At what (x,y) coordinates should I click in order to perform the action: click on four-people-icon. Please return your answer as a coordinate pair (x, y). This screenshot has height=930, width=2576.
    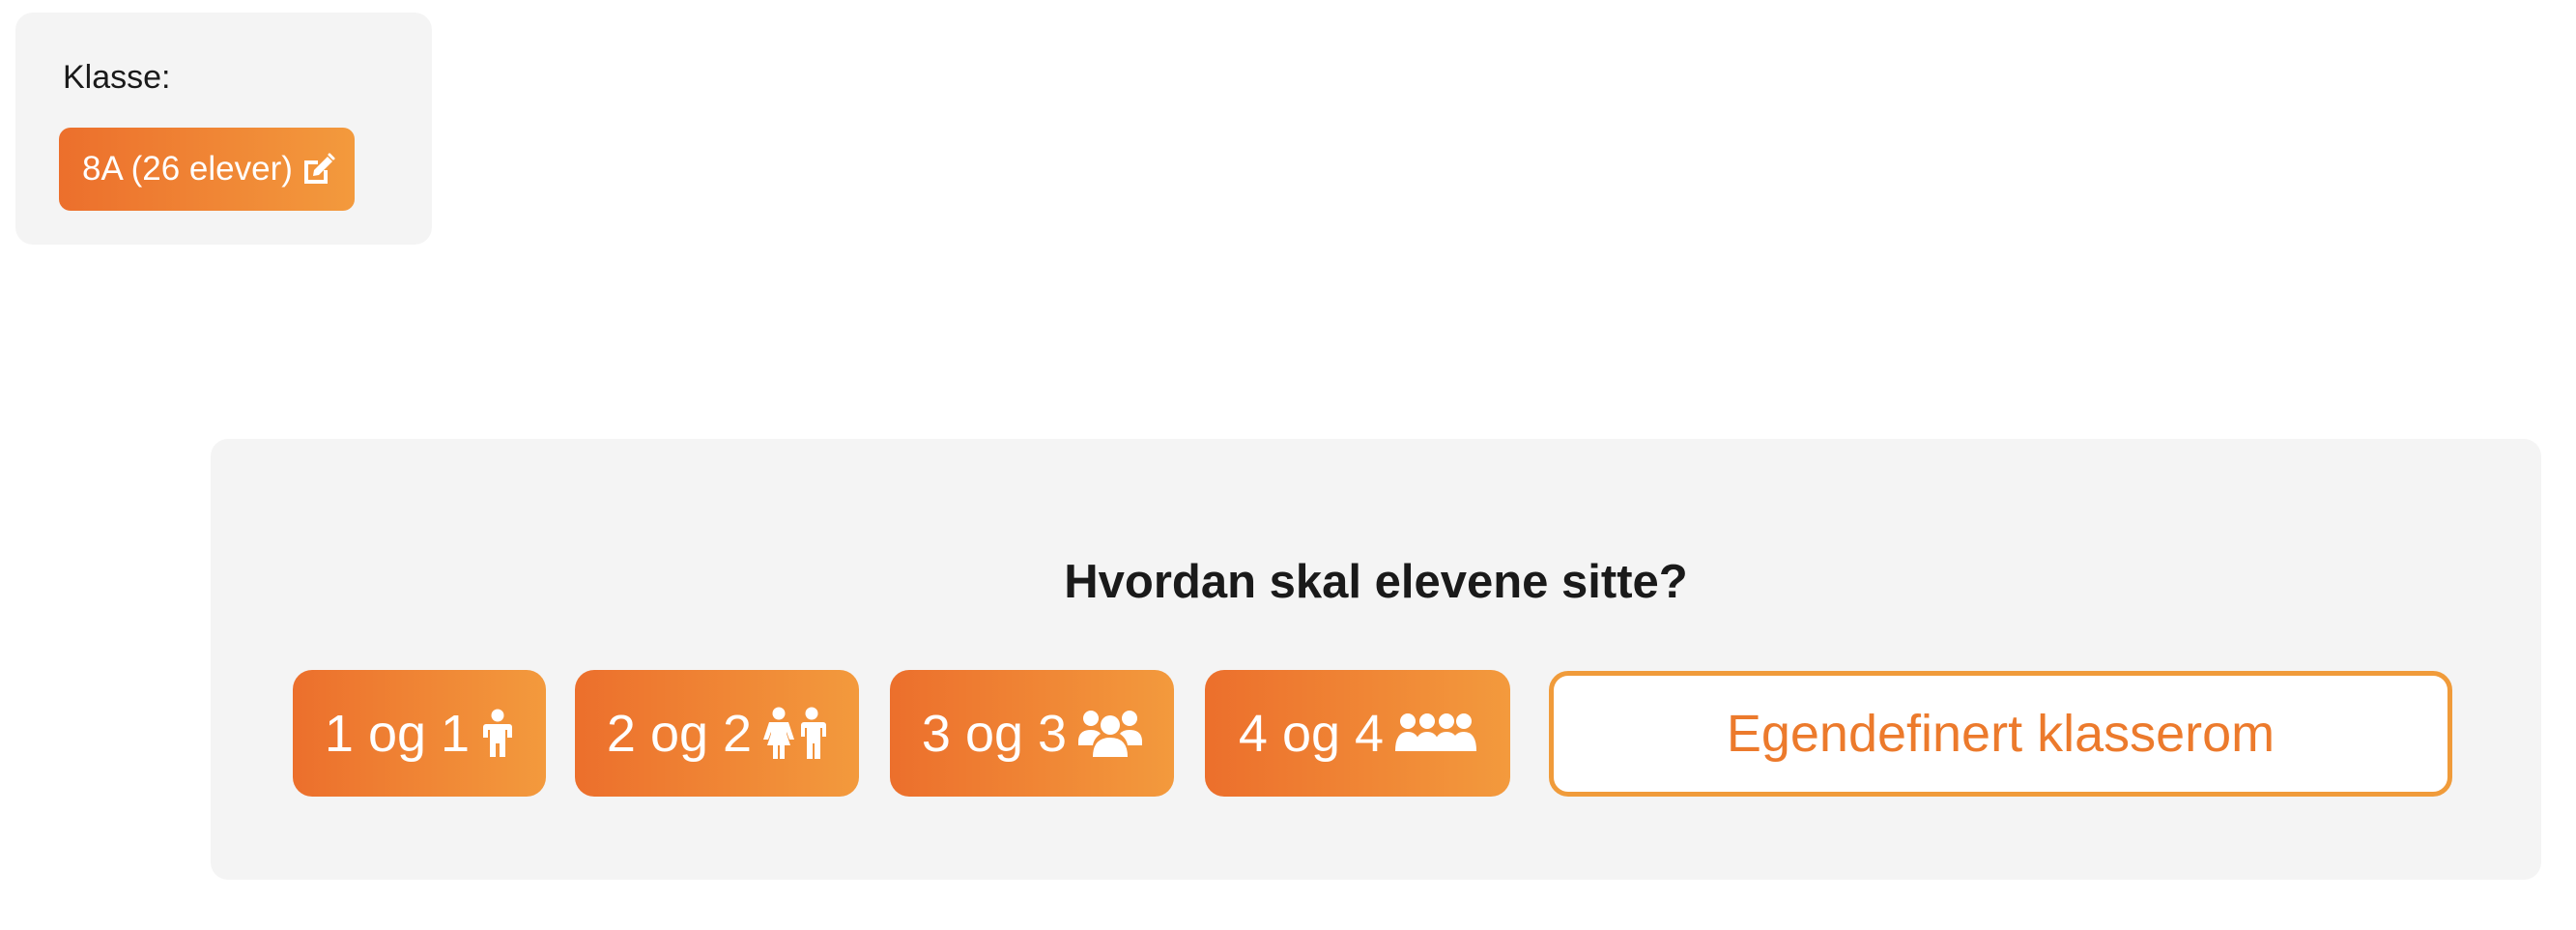
    Looking at the image, I should click on (1436, 733).